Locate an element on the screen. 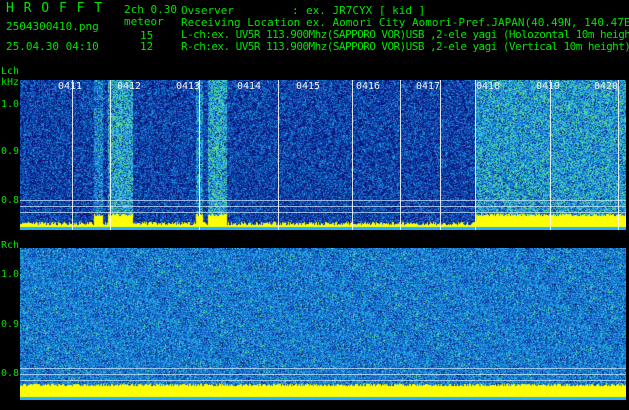 This screenshot has width=629, height=410. lch-label: Lch is located at coordinates (10, 71).